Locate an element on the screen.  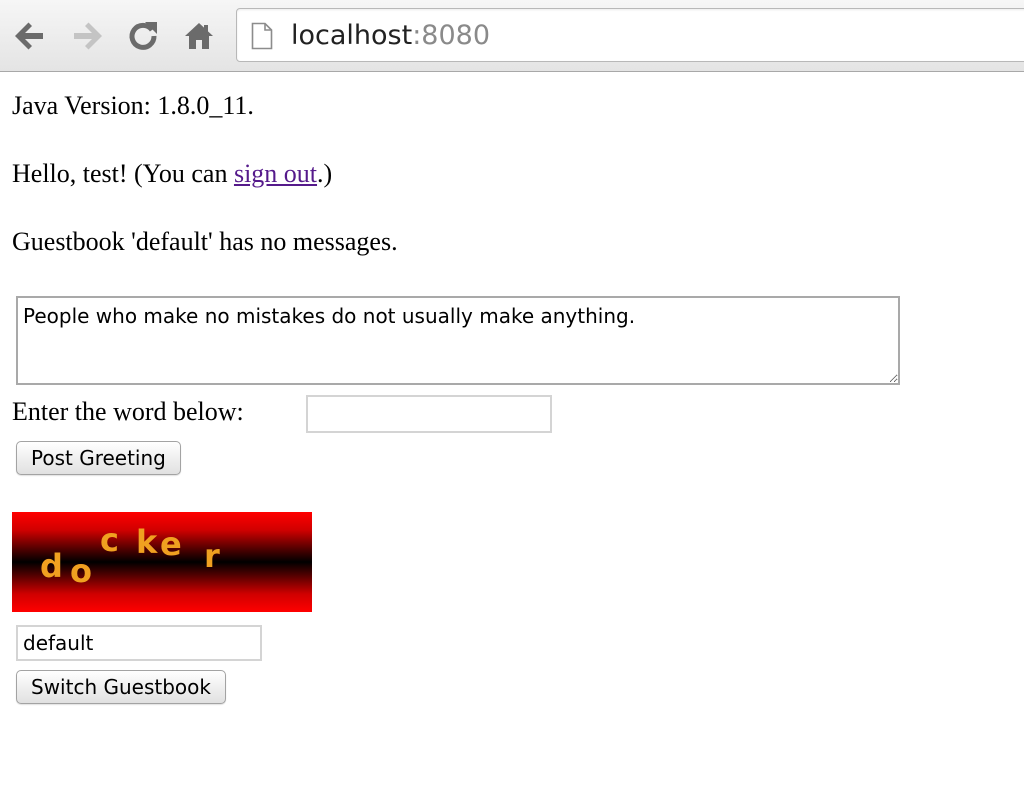
java-version-text: Java Version: 1.8.0_11. is located at coordinates (133, 105).